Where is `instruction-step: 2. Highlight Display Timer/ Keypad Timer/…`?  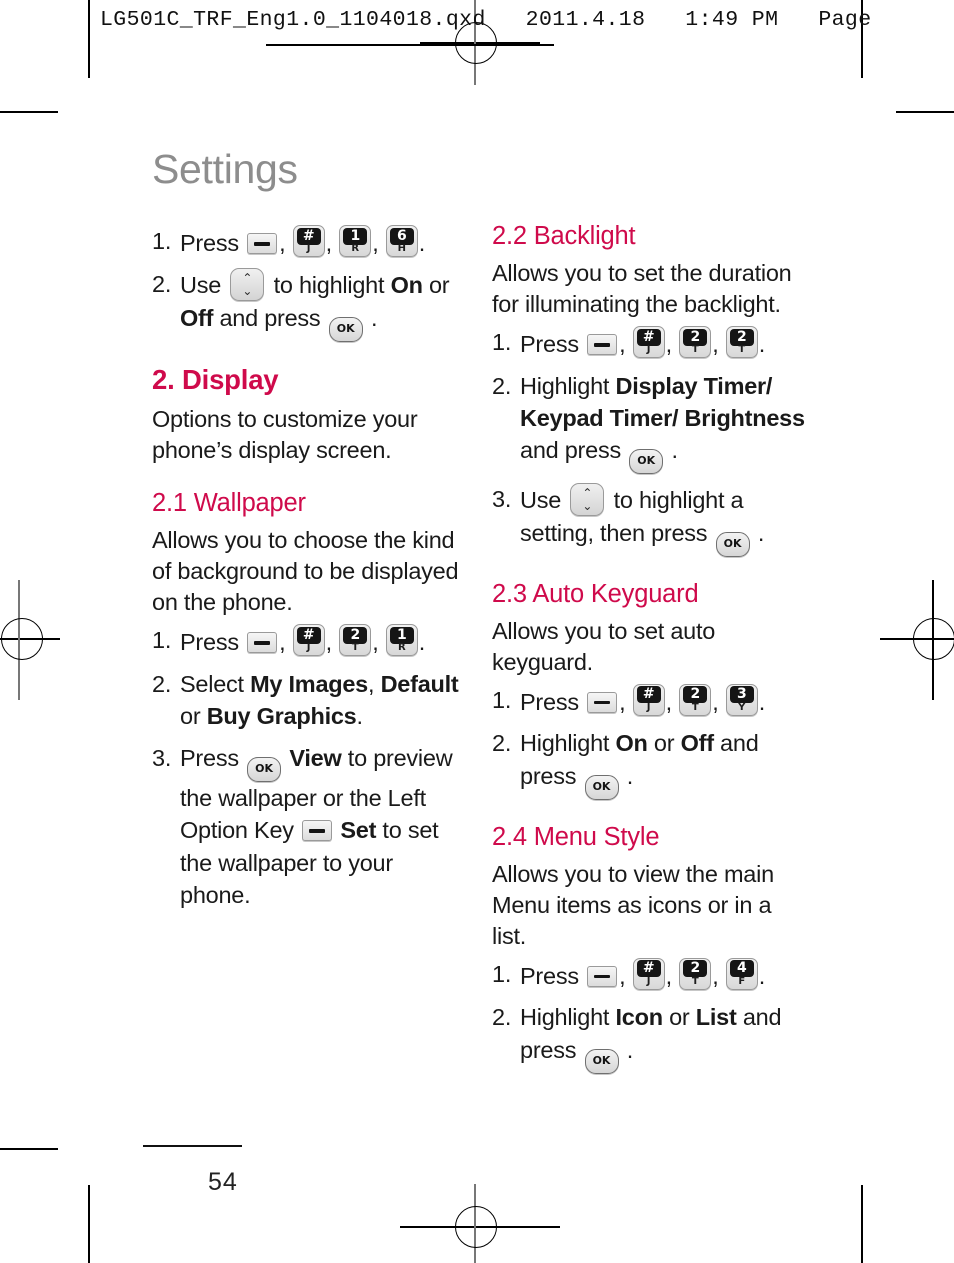
instruction-step: 2. Highlight Display Timer/ Keypad Timer/… is located at coordinates (650, 422).